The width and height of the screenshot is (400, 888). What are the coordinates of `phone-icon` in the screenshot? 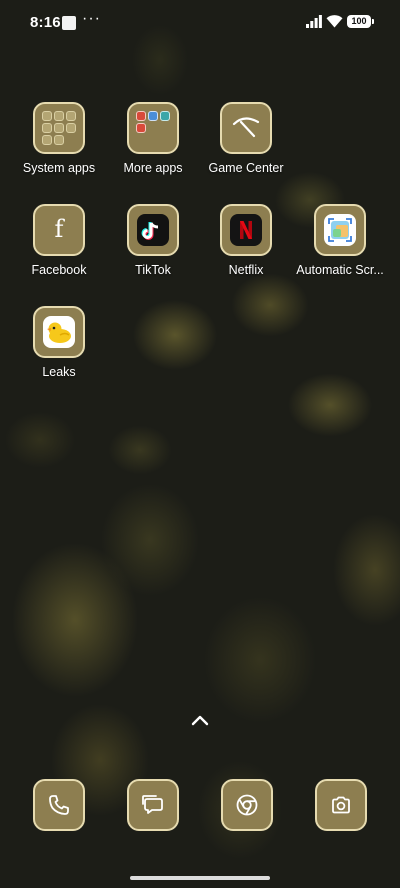 It's located at (59, 805).